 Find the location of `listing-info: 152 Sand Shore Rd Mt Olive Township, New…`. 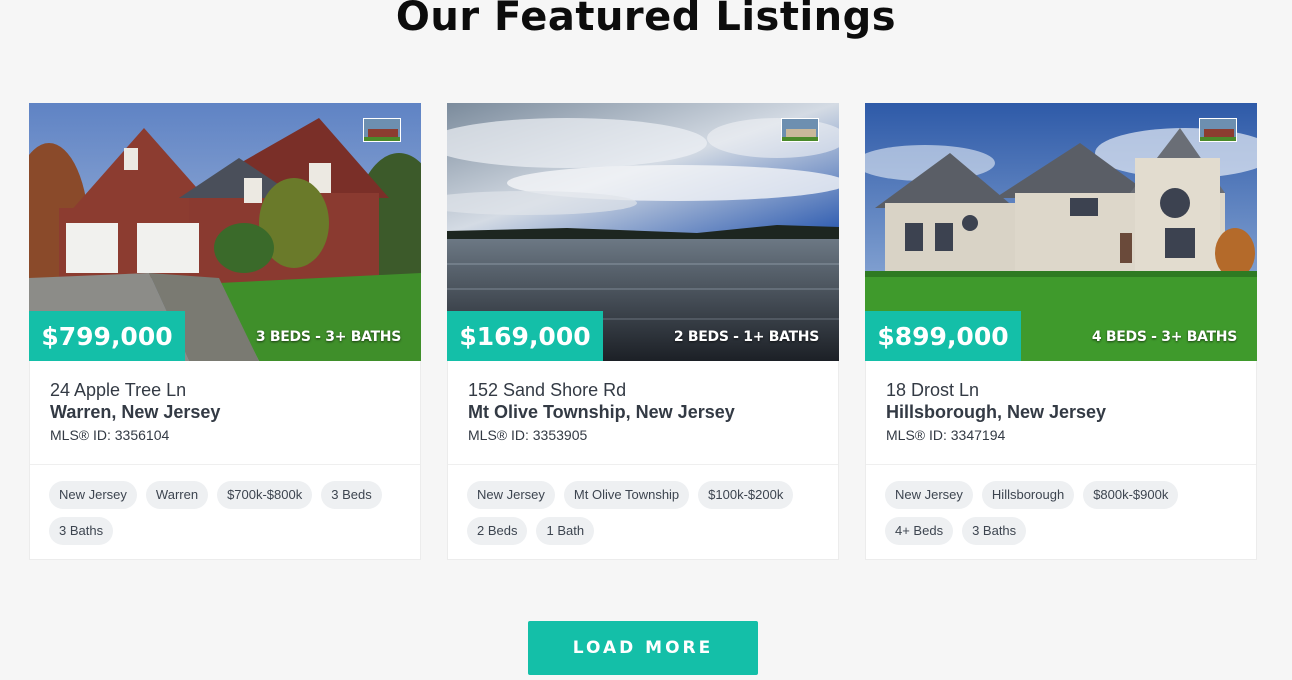

listing-info: 152 Sand Shore Rd Mt Olive Township, New… is located at coordinates (643, 413).